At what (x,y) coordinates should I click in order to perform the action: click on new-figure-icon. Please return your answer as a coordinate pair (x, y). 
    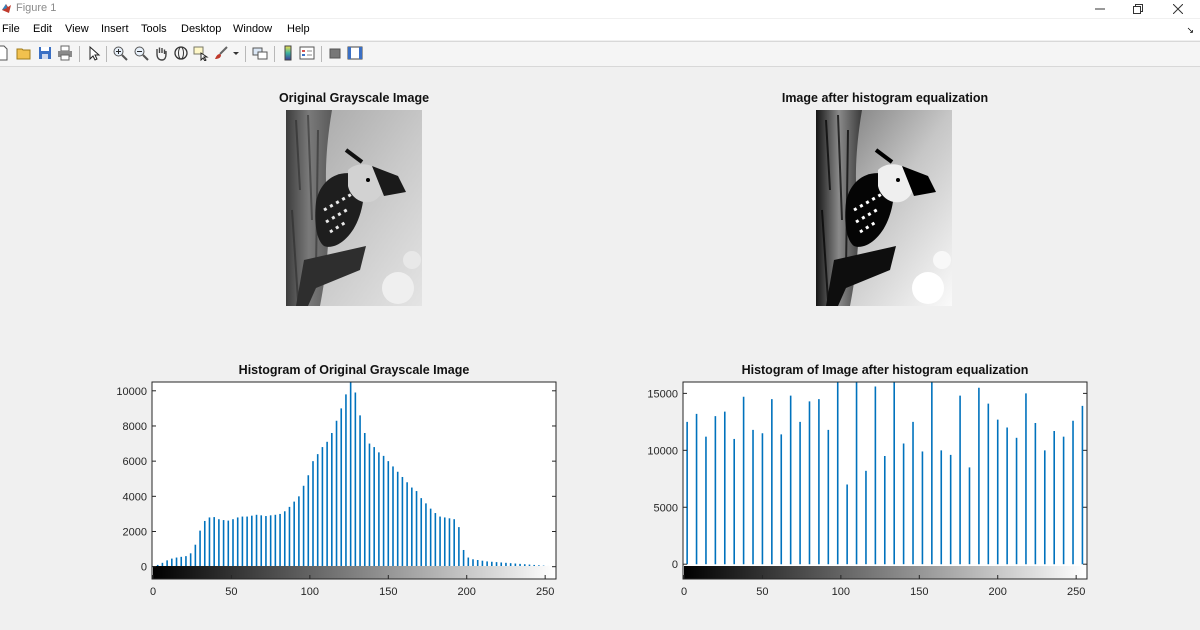
    Looking at the image, I should click on (5, 53).